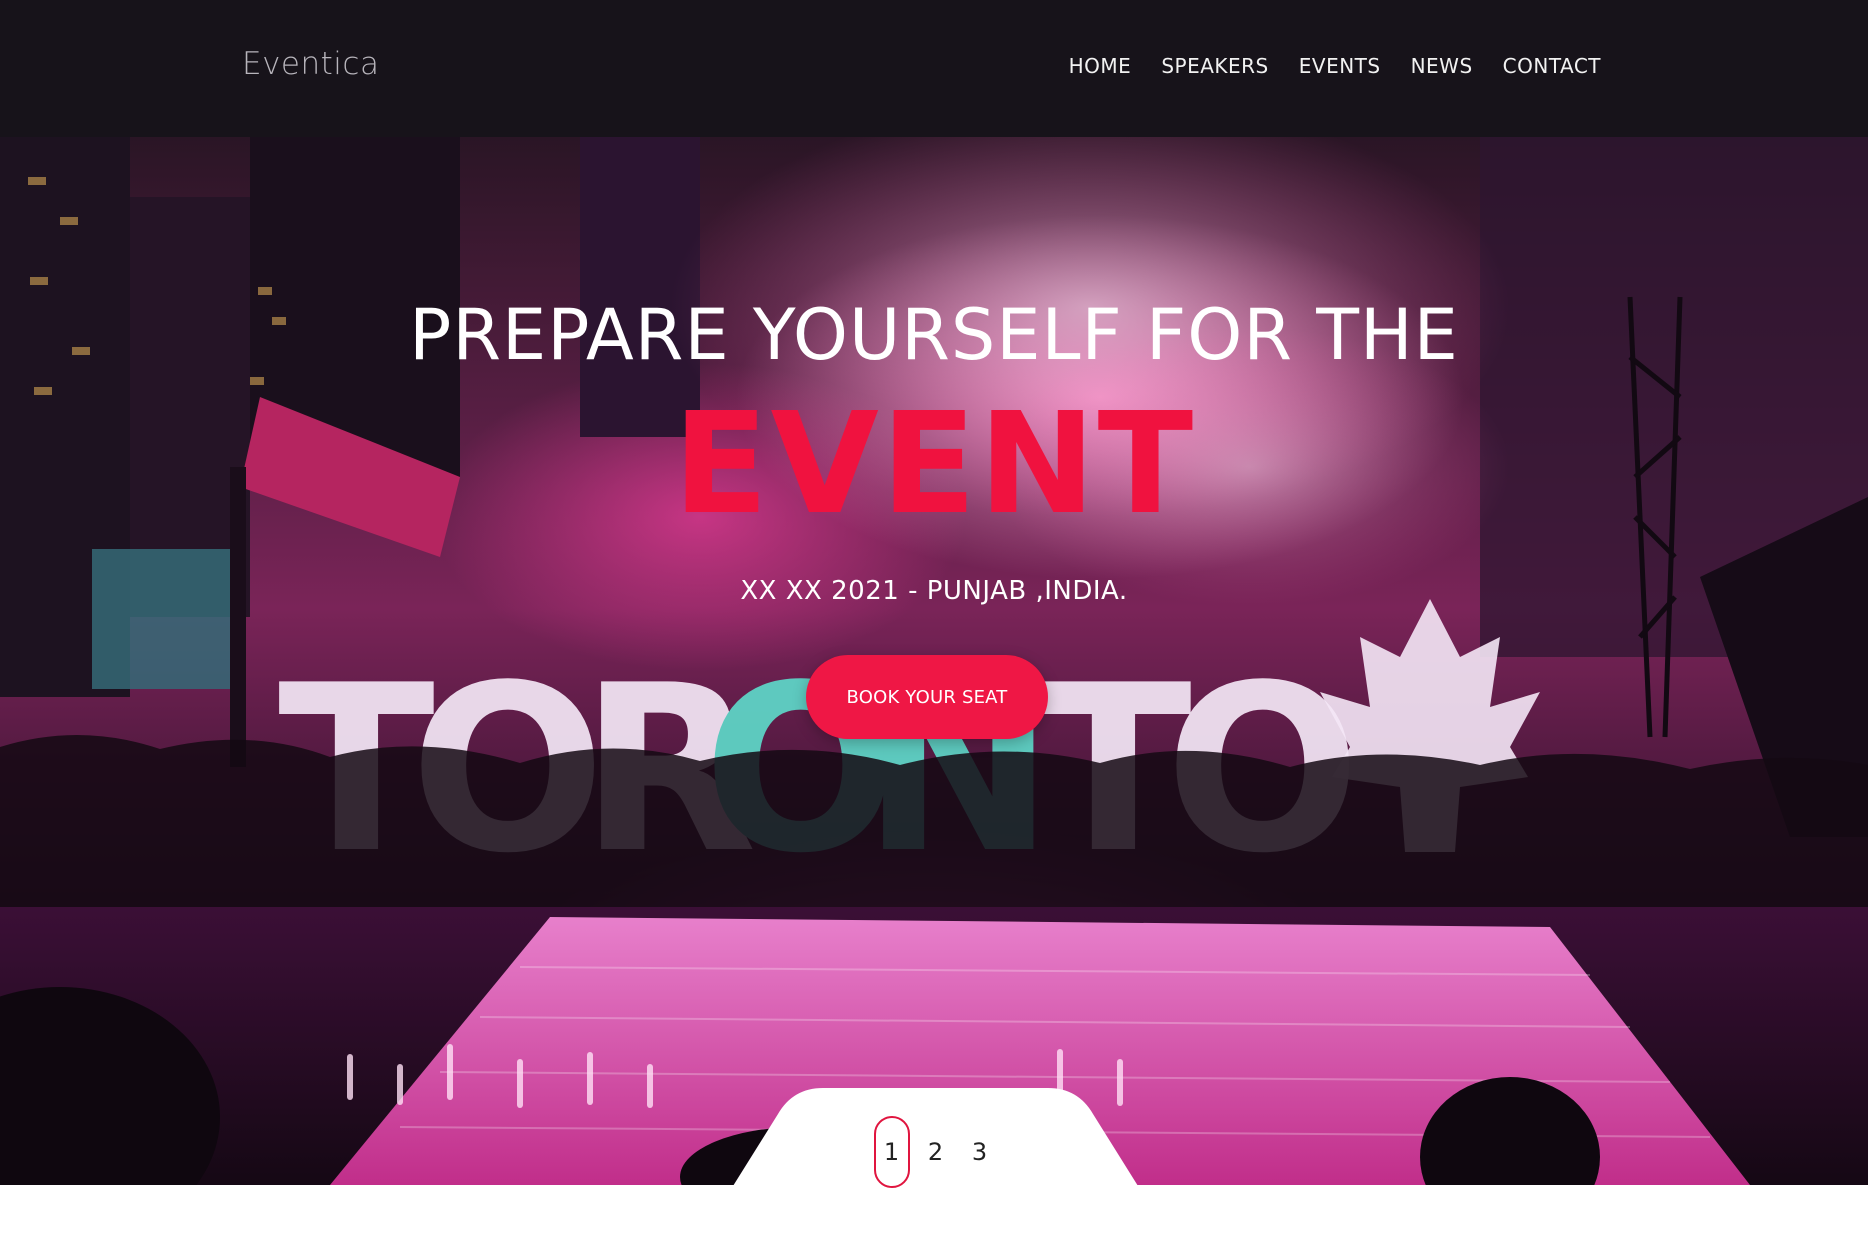  I want to click on page-2-button: 2, so click(936, 1152).